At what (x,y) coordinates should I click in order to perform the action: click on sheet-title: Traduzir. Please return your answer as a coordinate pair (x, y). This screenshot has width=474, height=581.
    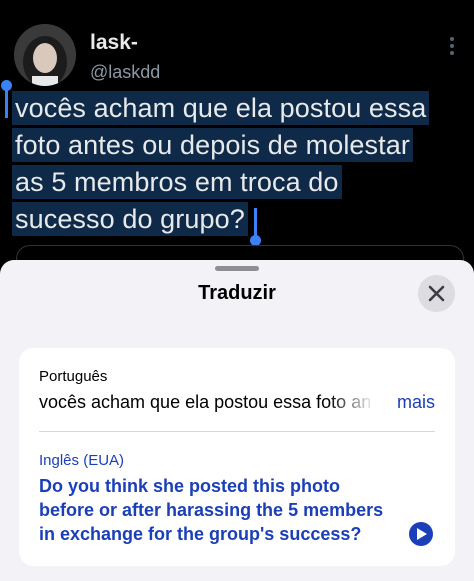
    Looking at the image, I should click on (237, 293).